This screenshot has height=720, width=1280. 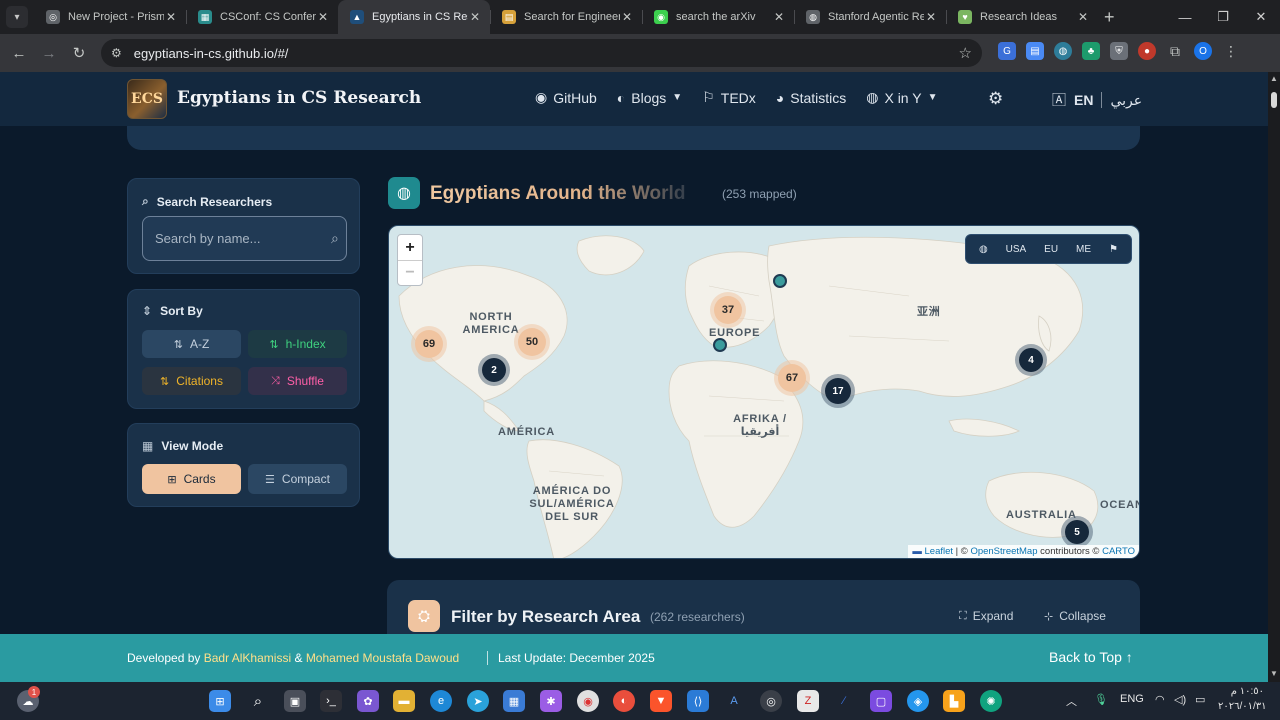 What do you see at coordinates (494, 370) in the screenshot?
I see `map-cluster-marker: 2` at bounding box center [494, 370].